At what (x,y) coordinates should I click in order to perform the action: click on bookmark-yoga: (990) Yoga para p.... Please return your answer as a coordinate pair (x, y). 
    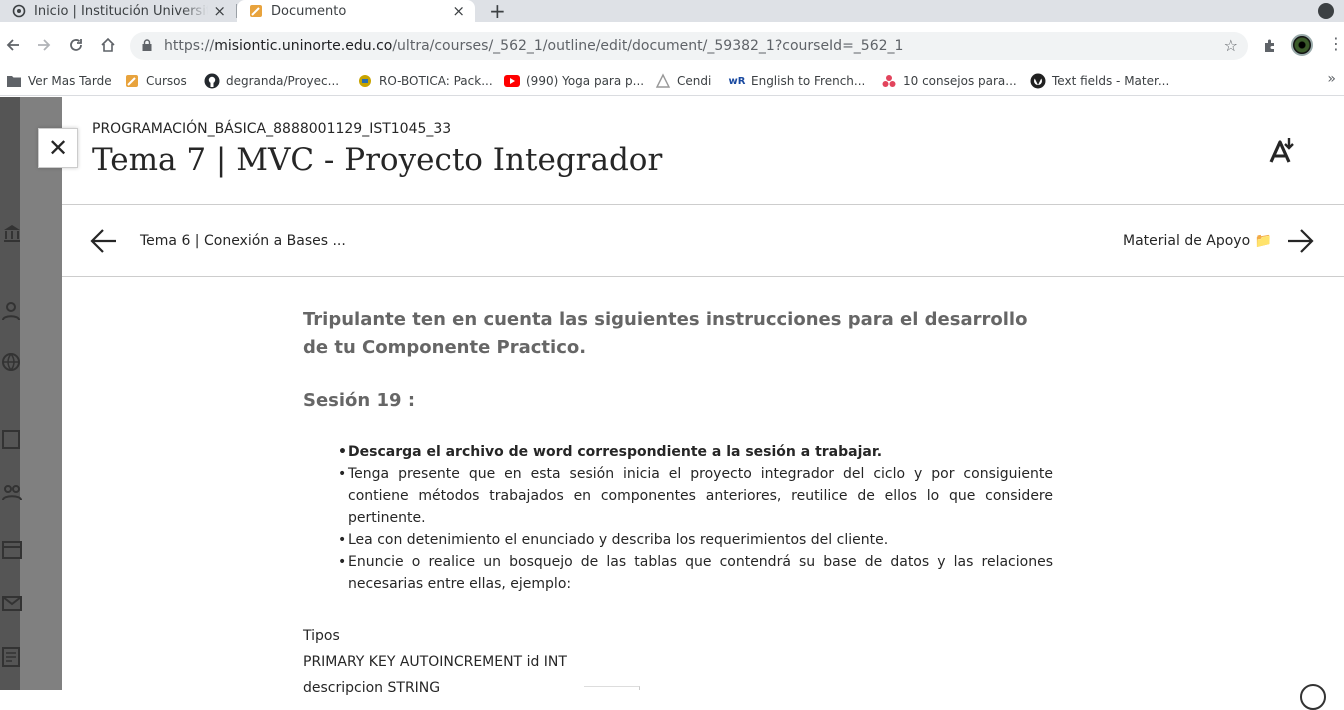
    Looking at the image, I should click on (574, 81).